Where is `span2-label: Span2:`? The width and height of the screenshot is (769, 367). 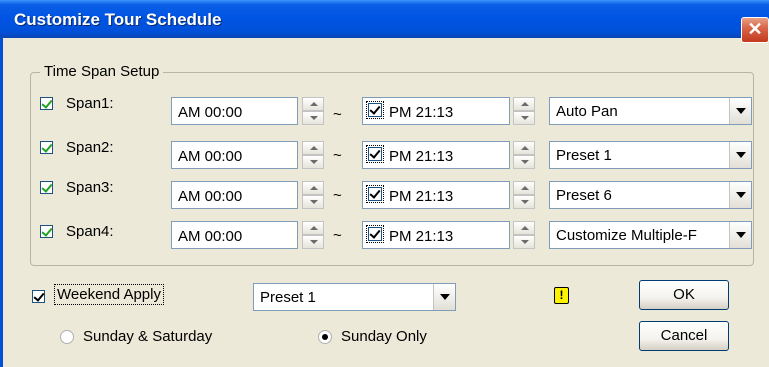
span2-label: Span2: is located at coordinates (90, 147).